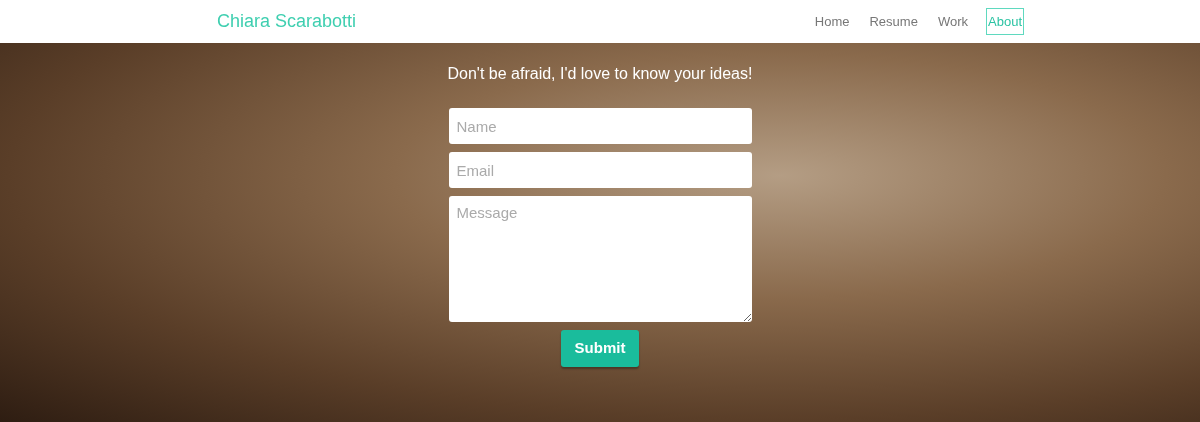 This screenshot has width=1200, height=422. Describe the element at coordinates (893, 21) in the screenshot. I see `nav-link: Resume` at that location.